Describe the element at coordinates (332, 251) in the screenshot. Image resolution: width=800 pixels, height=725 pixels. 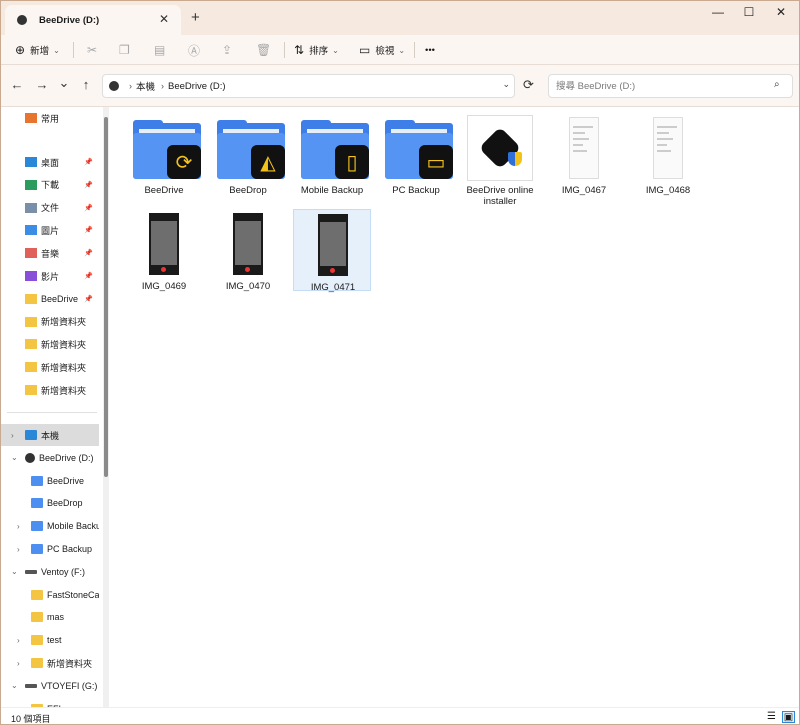
I see `file-item: IMG_0471` at that location.